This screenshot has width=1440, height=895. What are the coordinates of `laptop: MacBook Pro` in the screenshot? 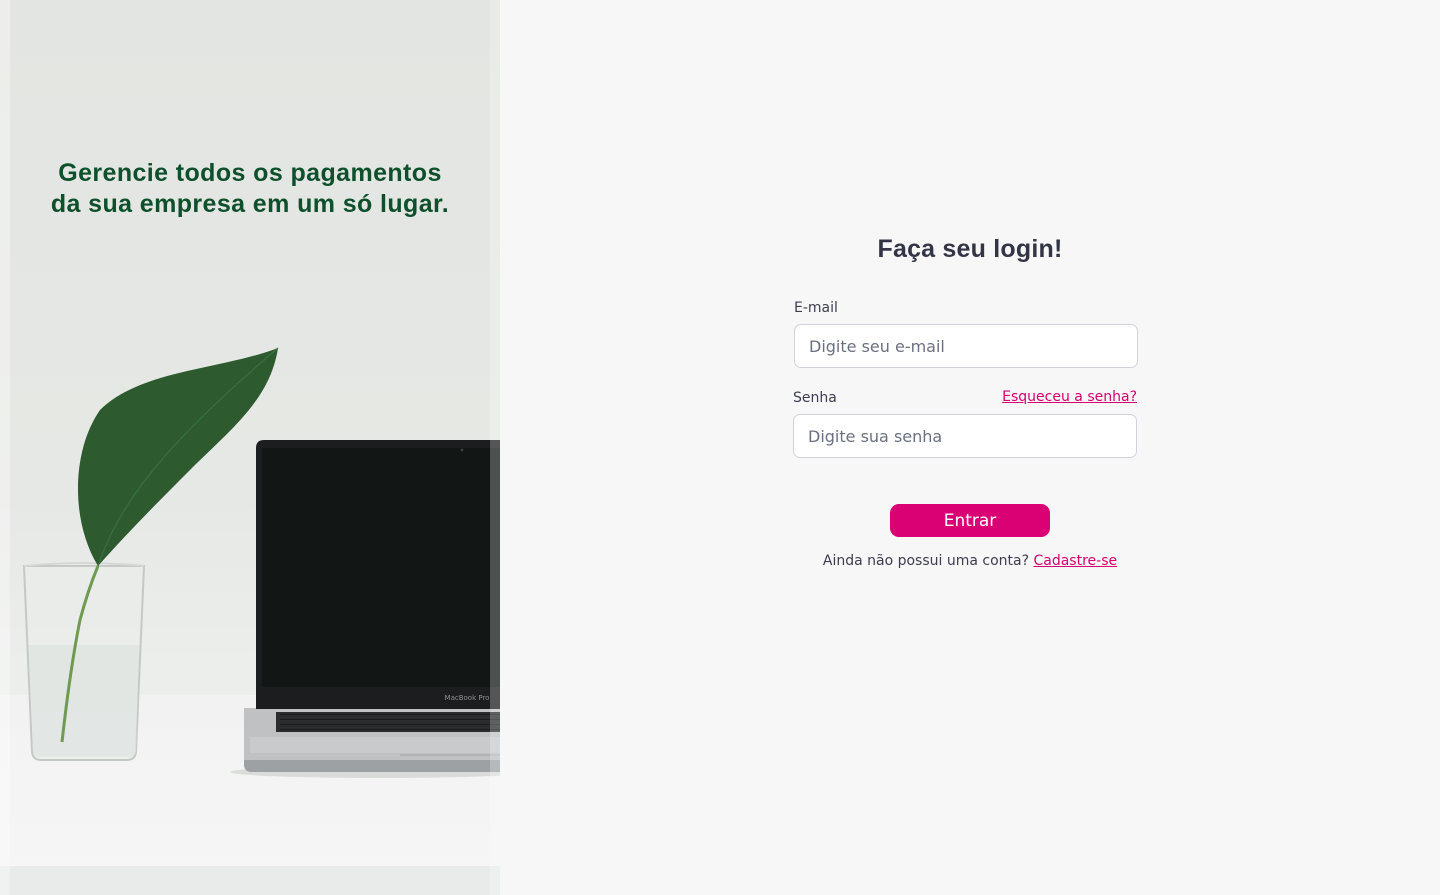 It's located at (372, 606).